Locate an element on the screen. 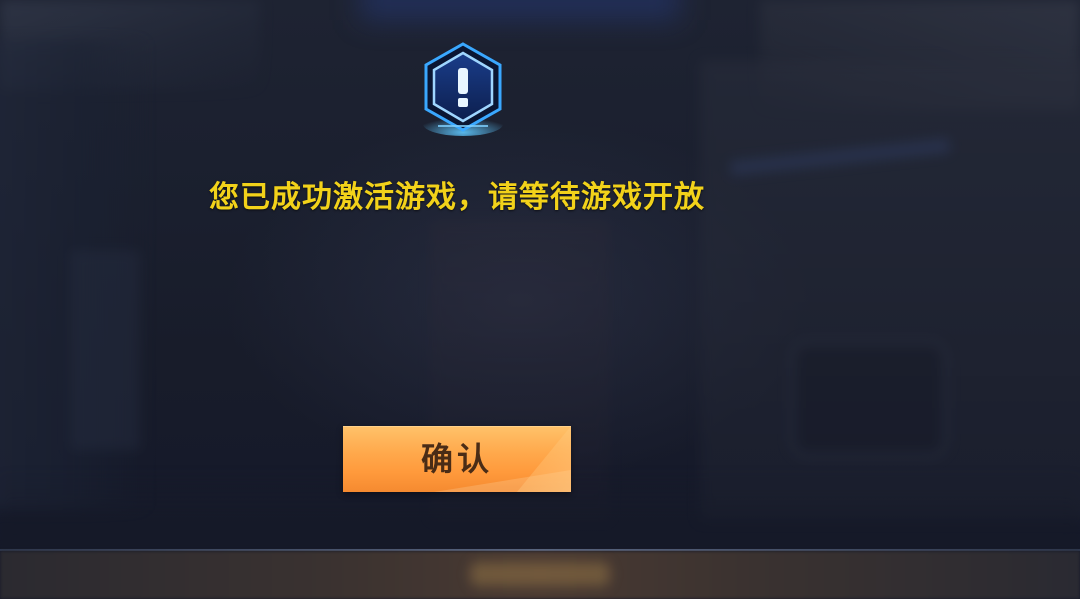  confirm-button: 确认 is located at coordinates (457, 459).